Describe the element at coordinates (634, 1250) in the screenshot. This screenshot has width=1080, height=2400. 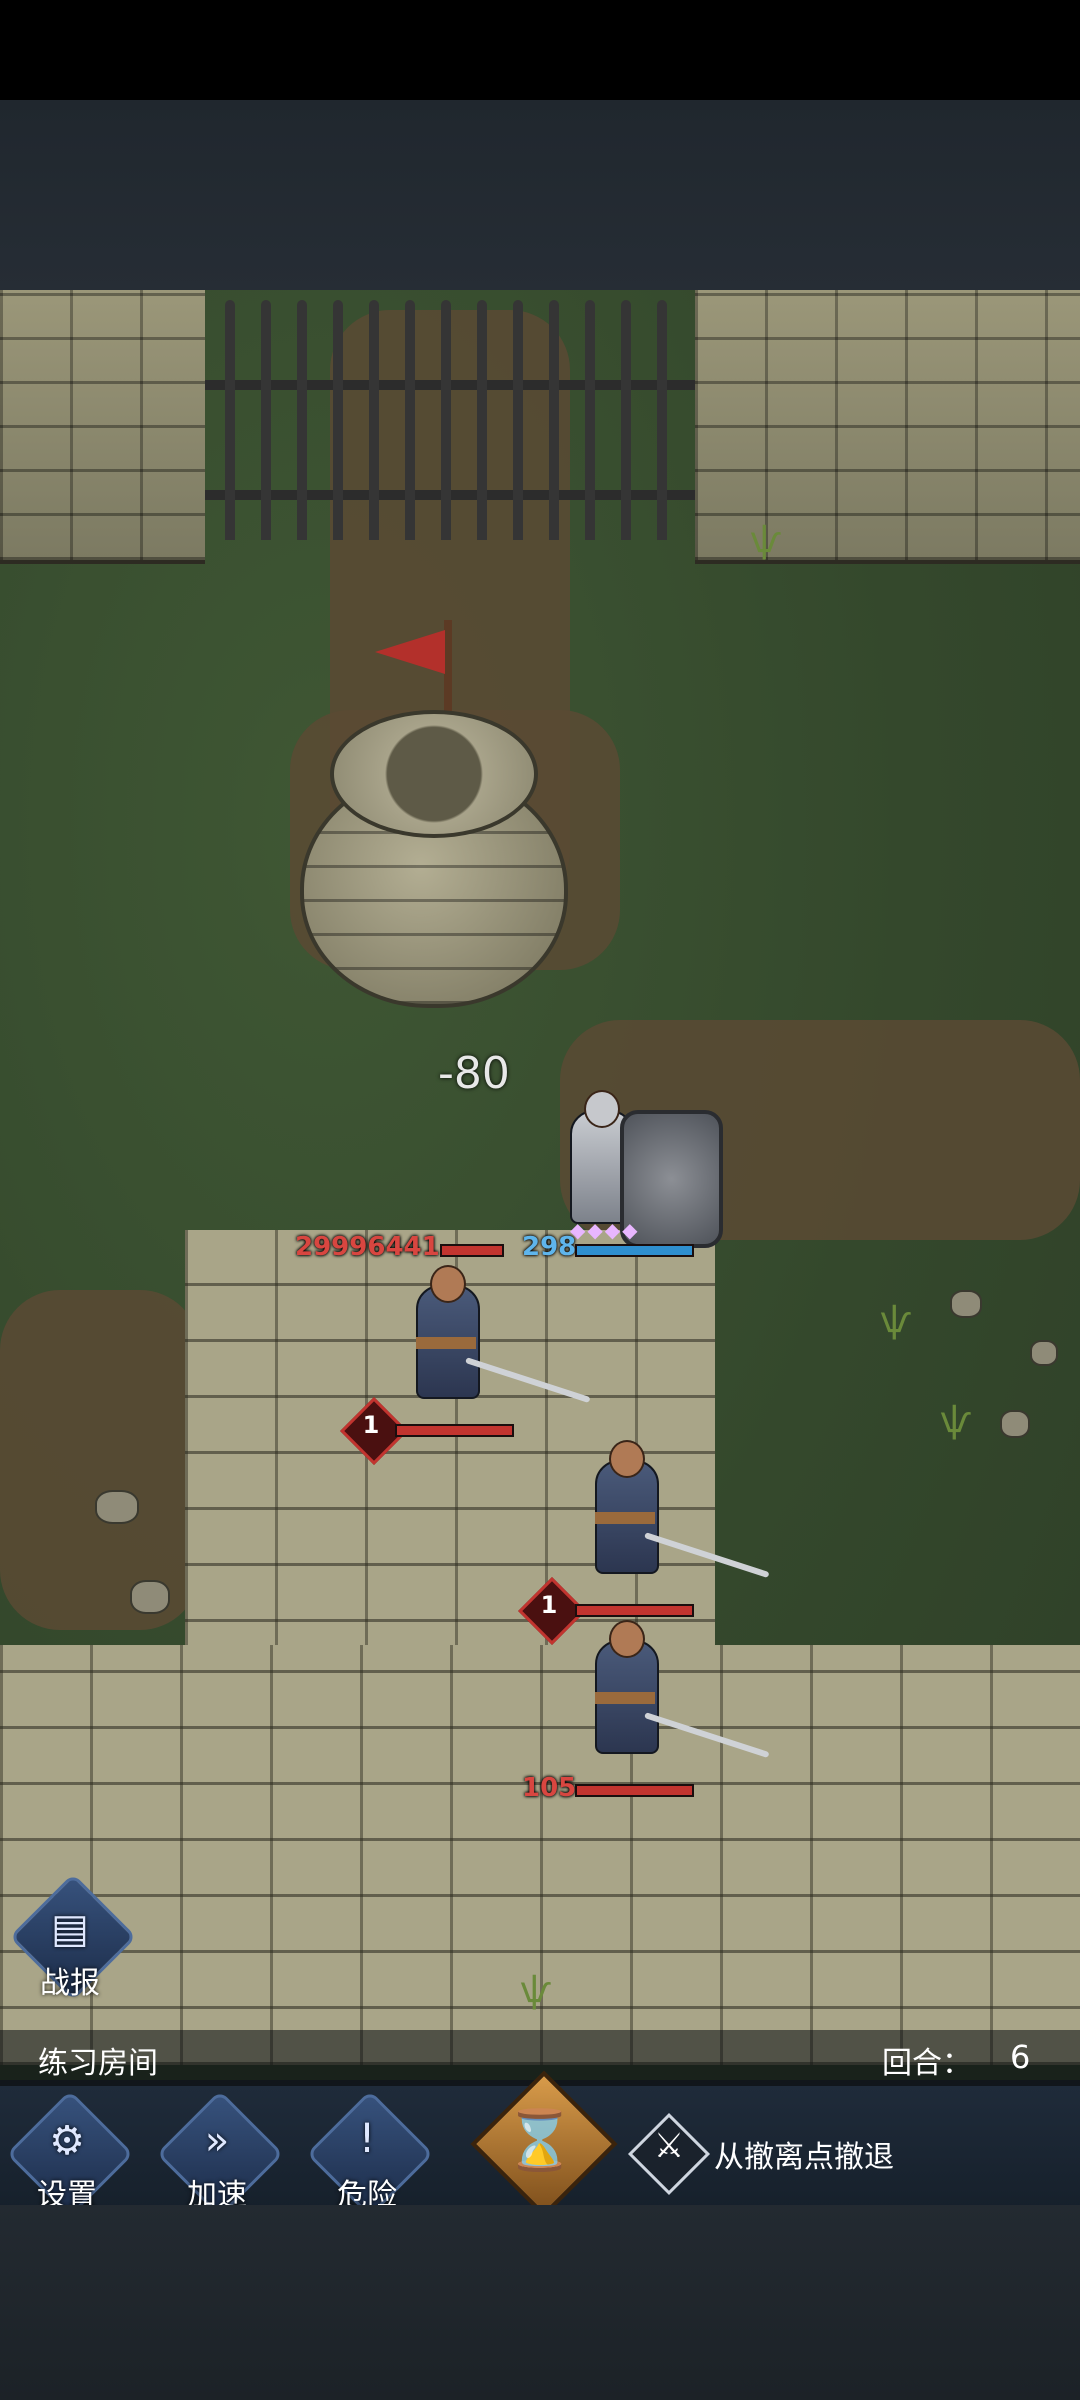
I see `hero-hp-bar` at that location.